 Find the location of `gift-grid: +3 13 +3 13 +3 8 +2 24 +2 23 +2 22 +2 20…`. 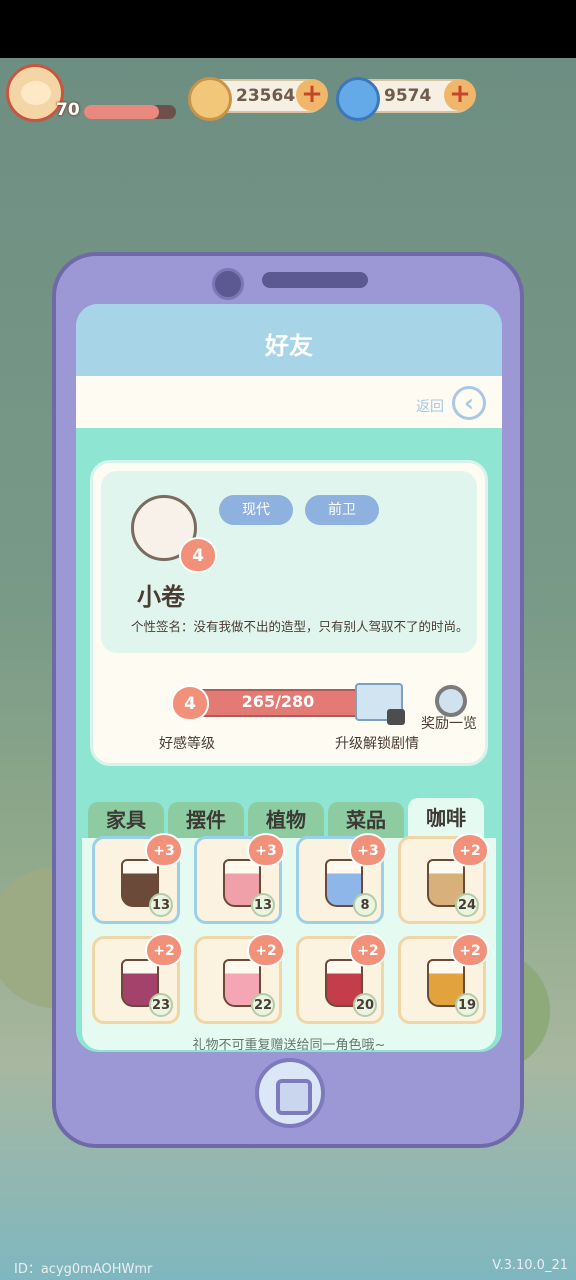

gift-grid: +3 13 +3 13 +3 8 +2 24 +2 23 +2 22 +2 20… is located at coordinates (289, 941).